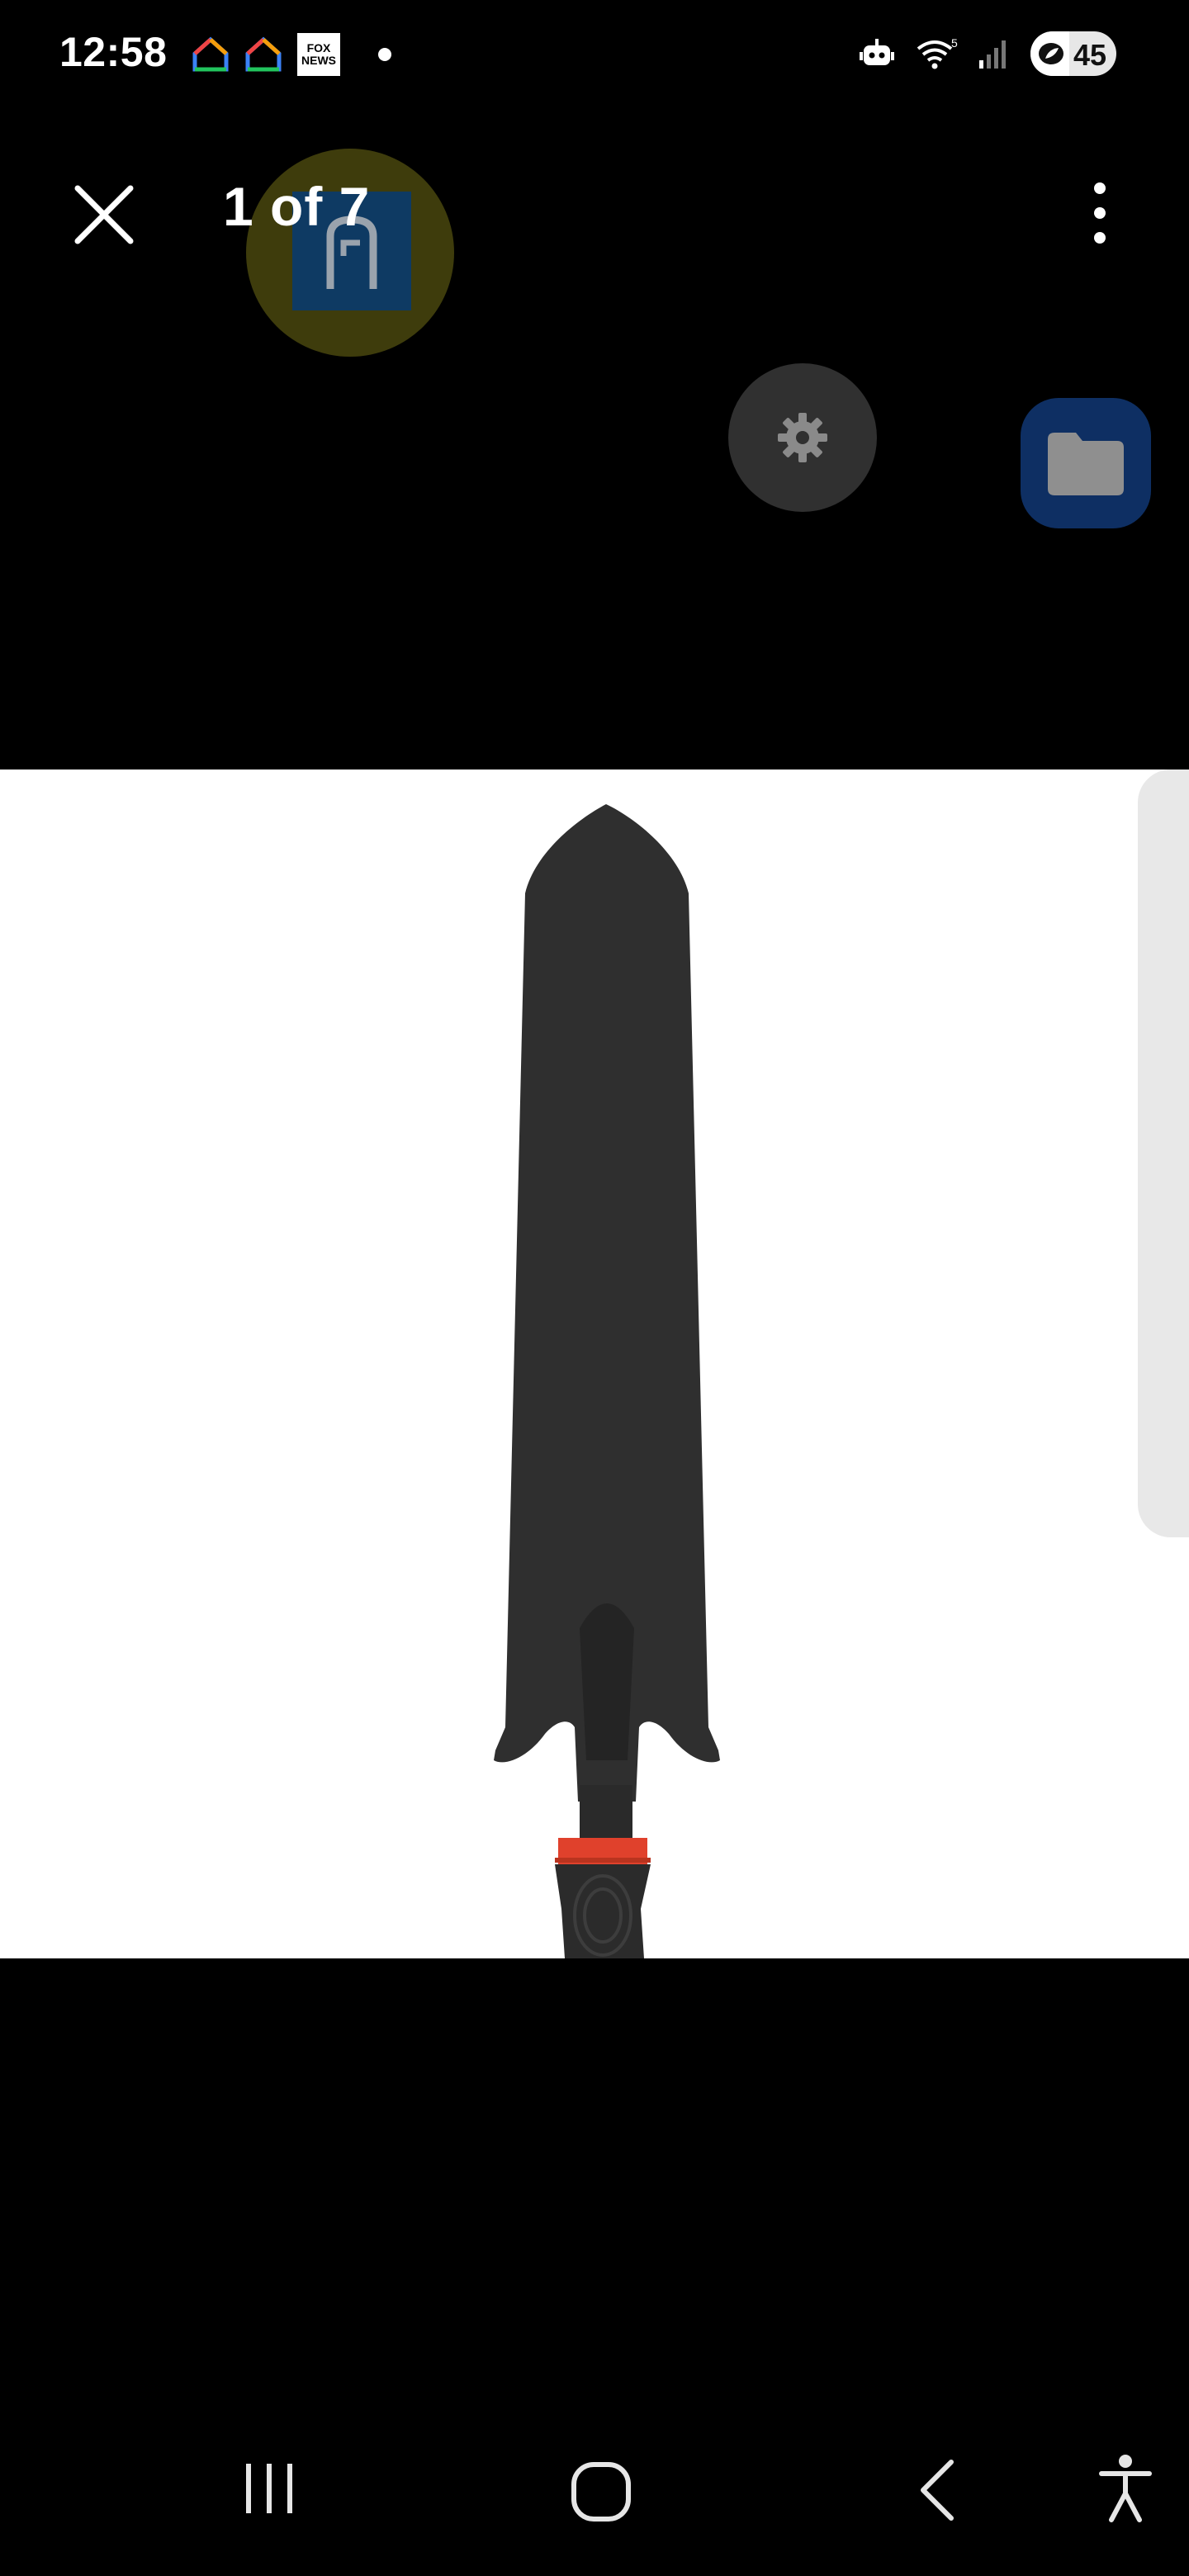  What do you see at coordinates (601, 2491) in the screenshot?
I see `home-icon` at bounding box center [601, 2491].